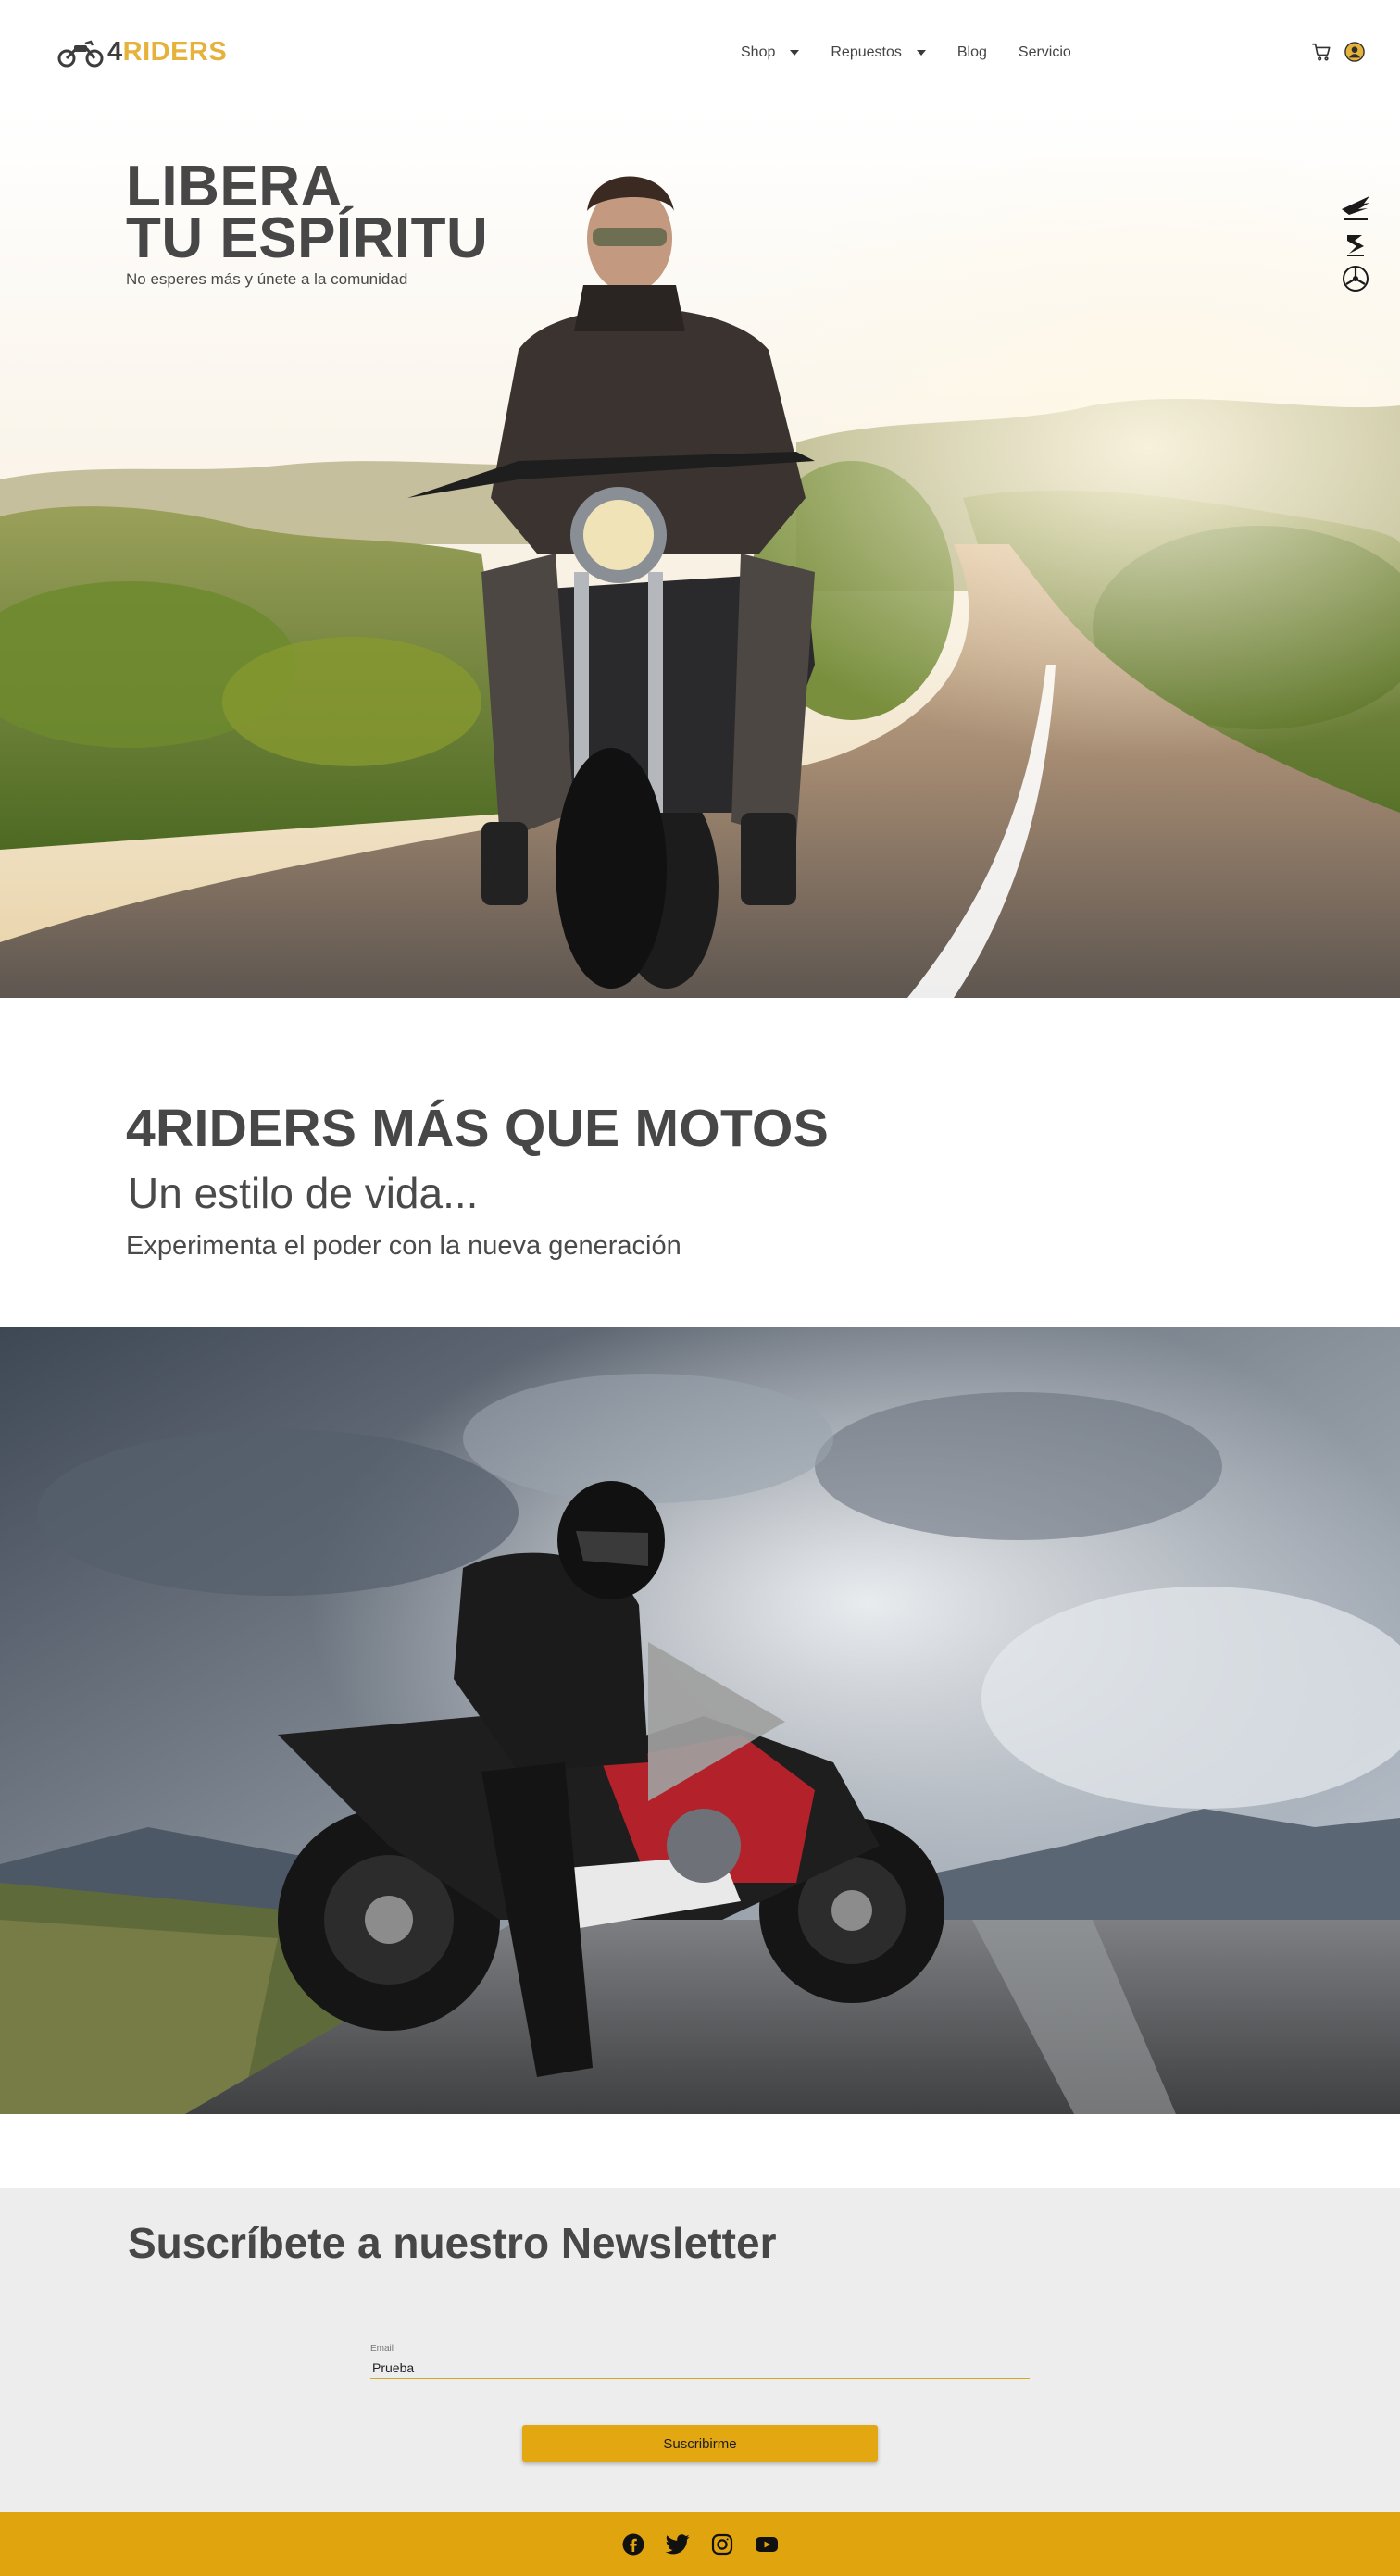  I want to click on header-actions, so click(1338, 52).